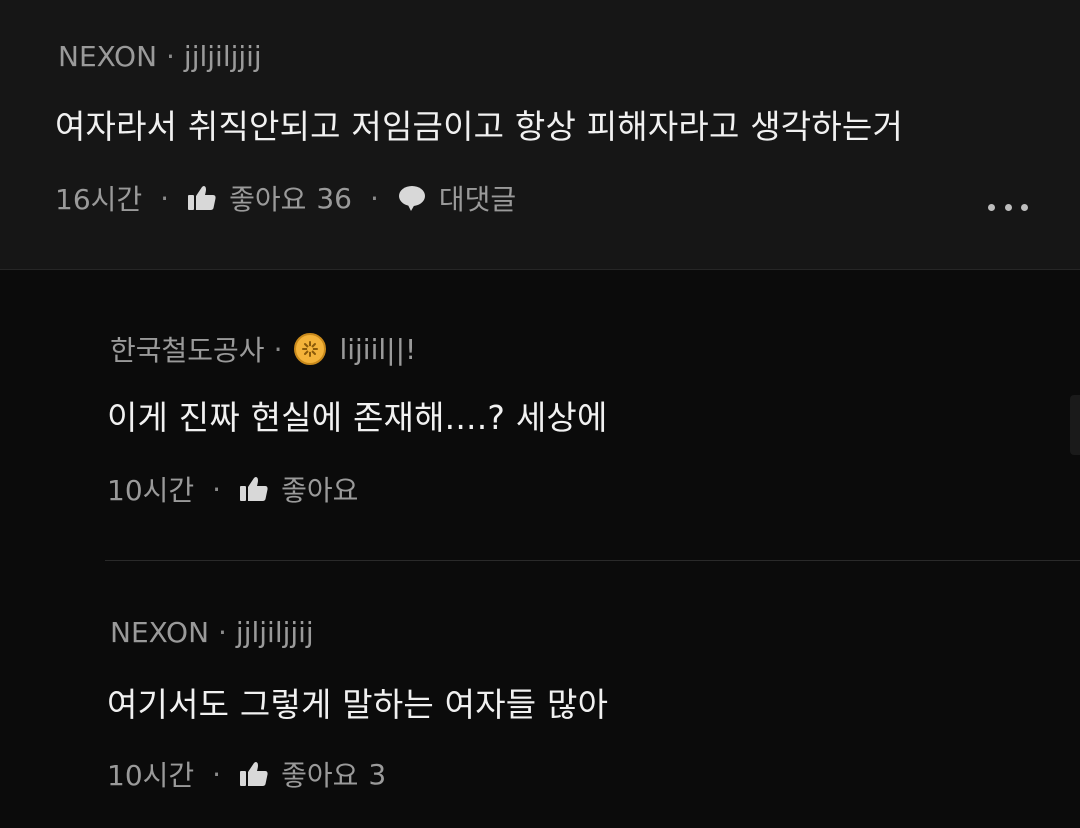 This screenshot has height=828, width=1080. What do you see at coordinates (1075, 425) in the screenshot?
I see `scrollbar-hint` at bounding box center [1075, 425].